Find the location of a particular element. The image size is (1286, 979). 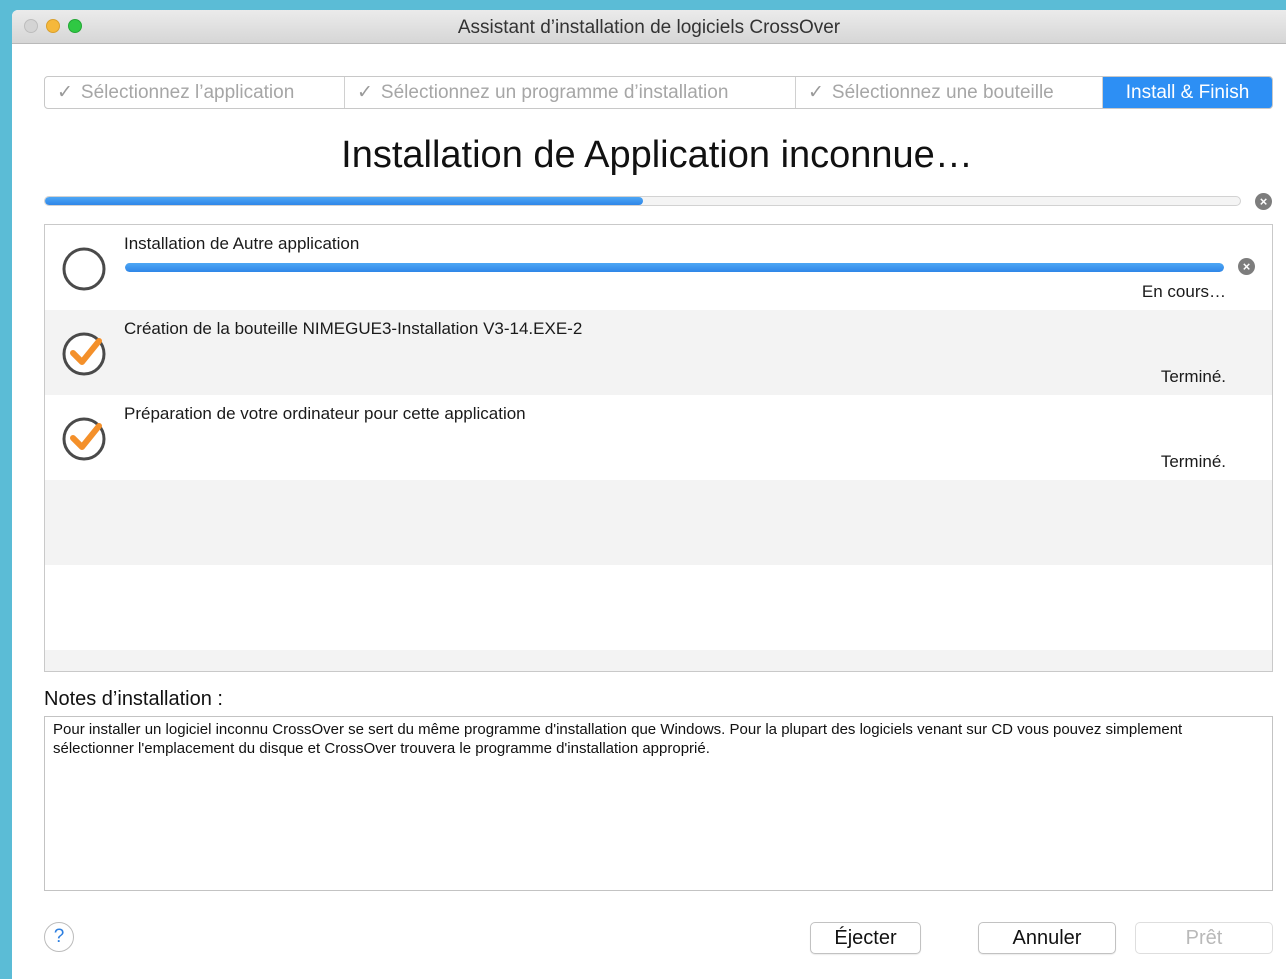

step-label: Install & Finish is located at coordinates (1187, 92).